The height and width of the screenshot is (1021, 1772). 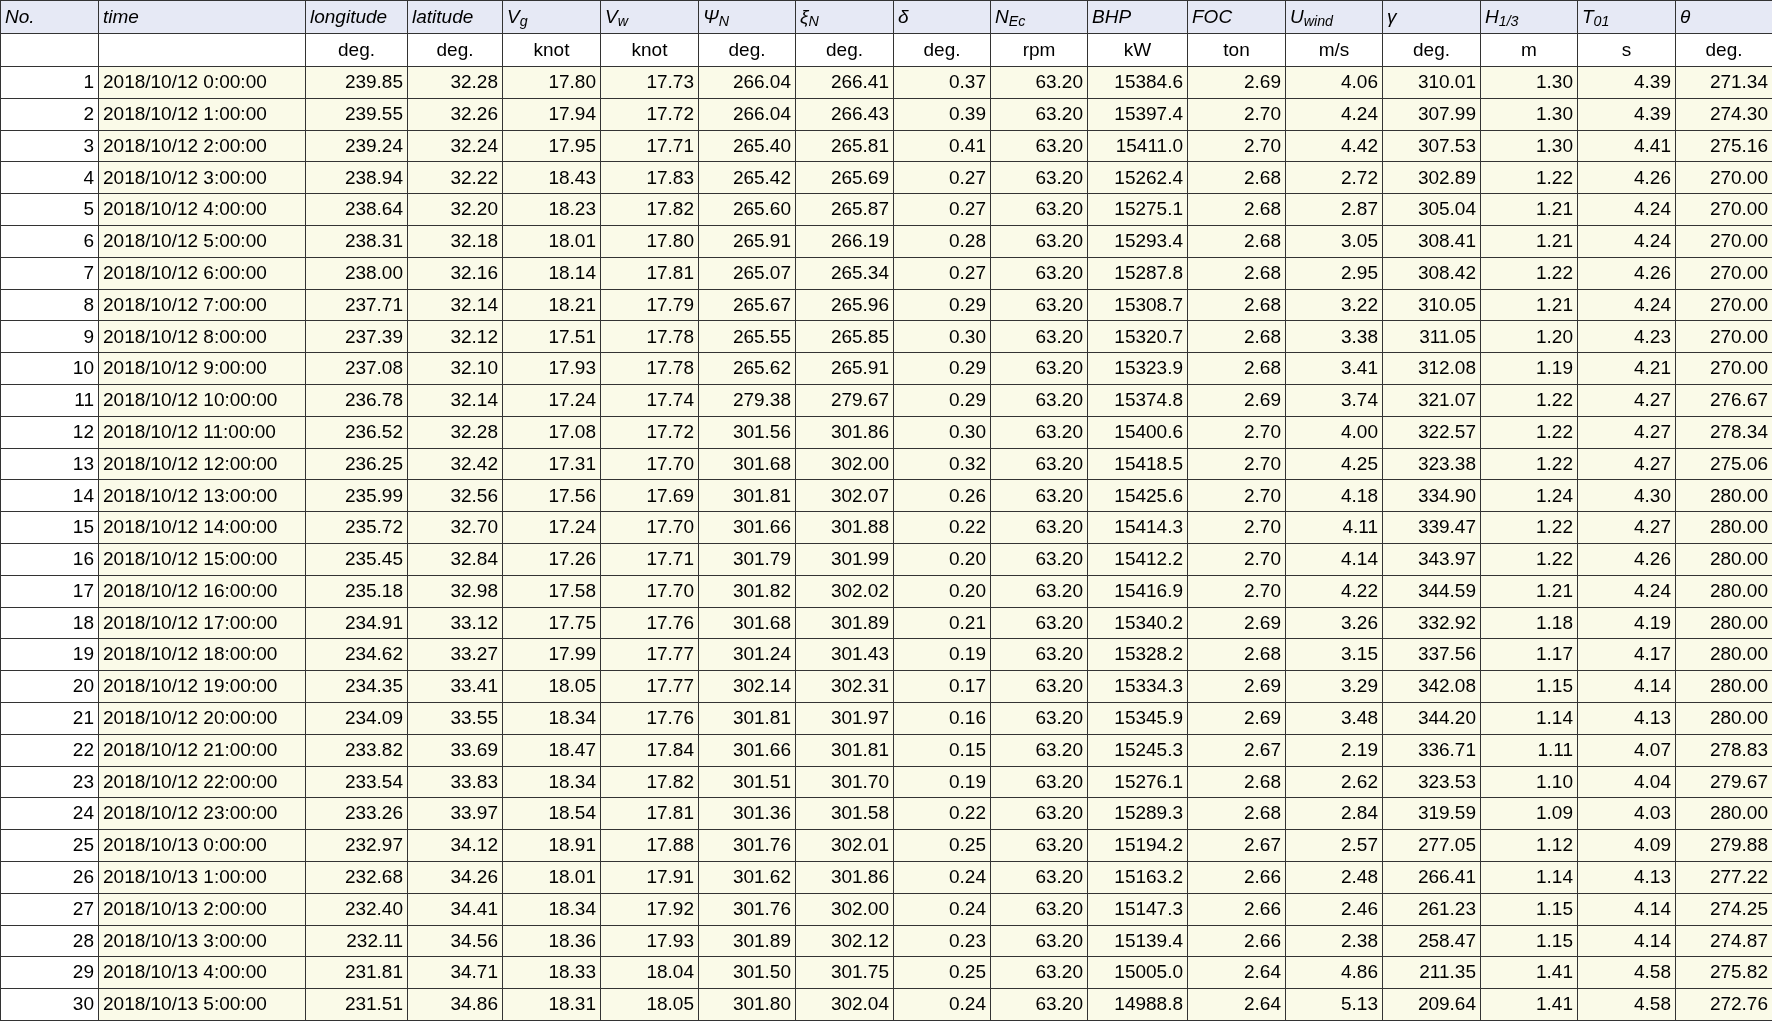 I want to click on table-cell: 17.73, so click(x=650, y=83).